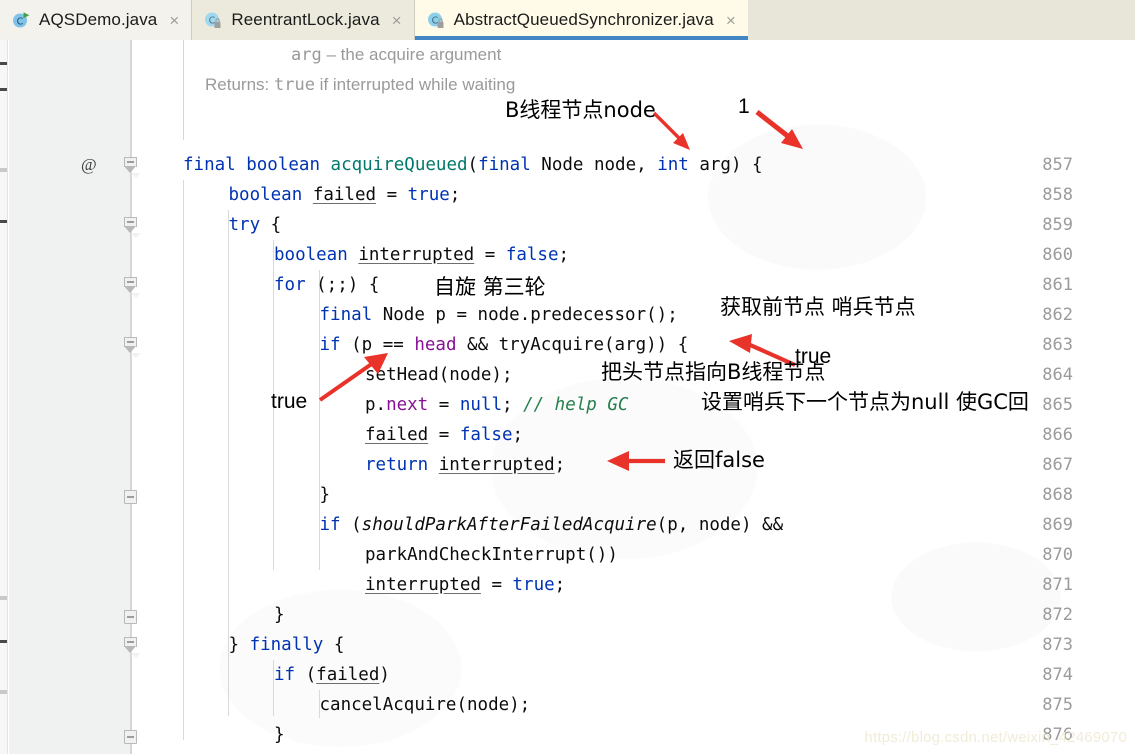 This screenshot has width=1135, height=754. I want to click on svg-text: C, so click(20, 21).